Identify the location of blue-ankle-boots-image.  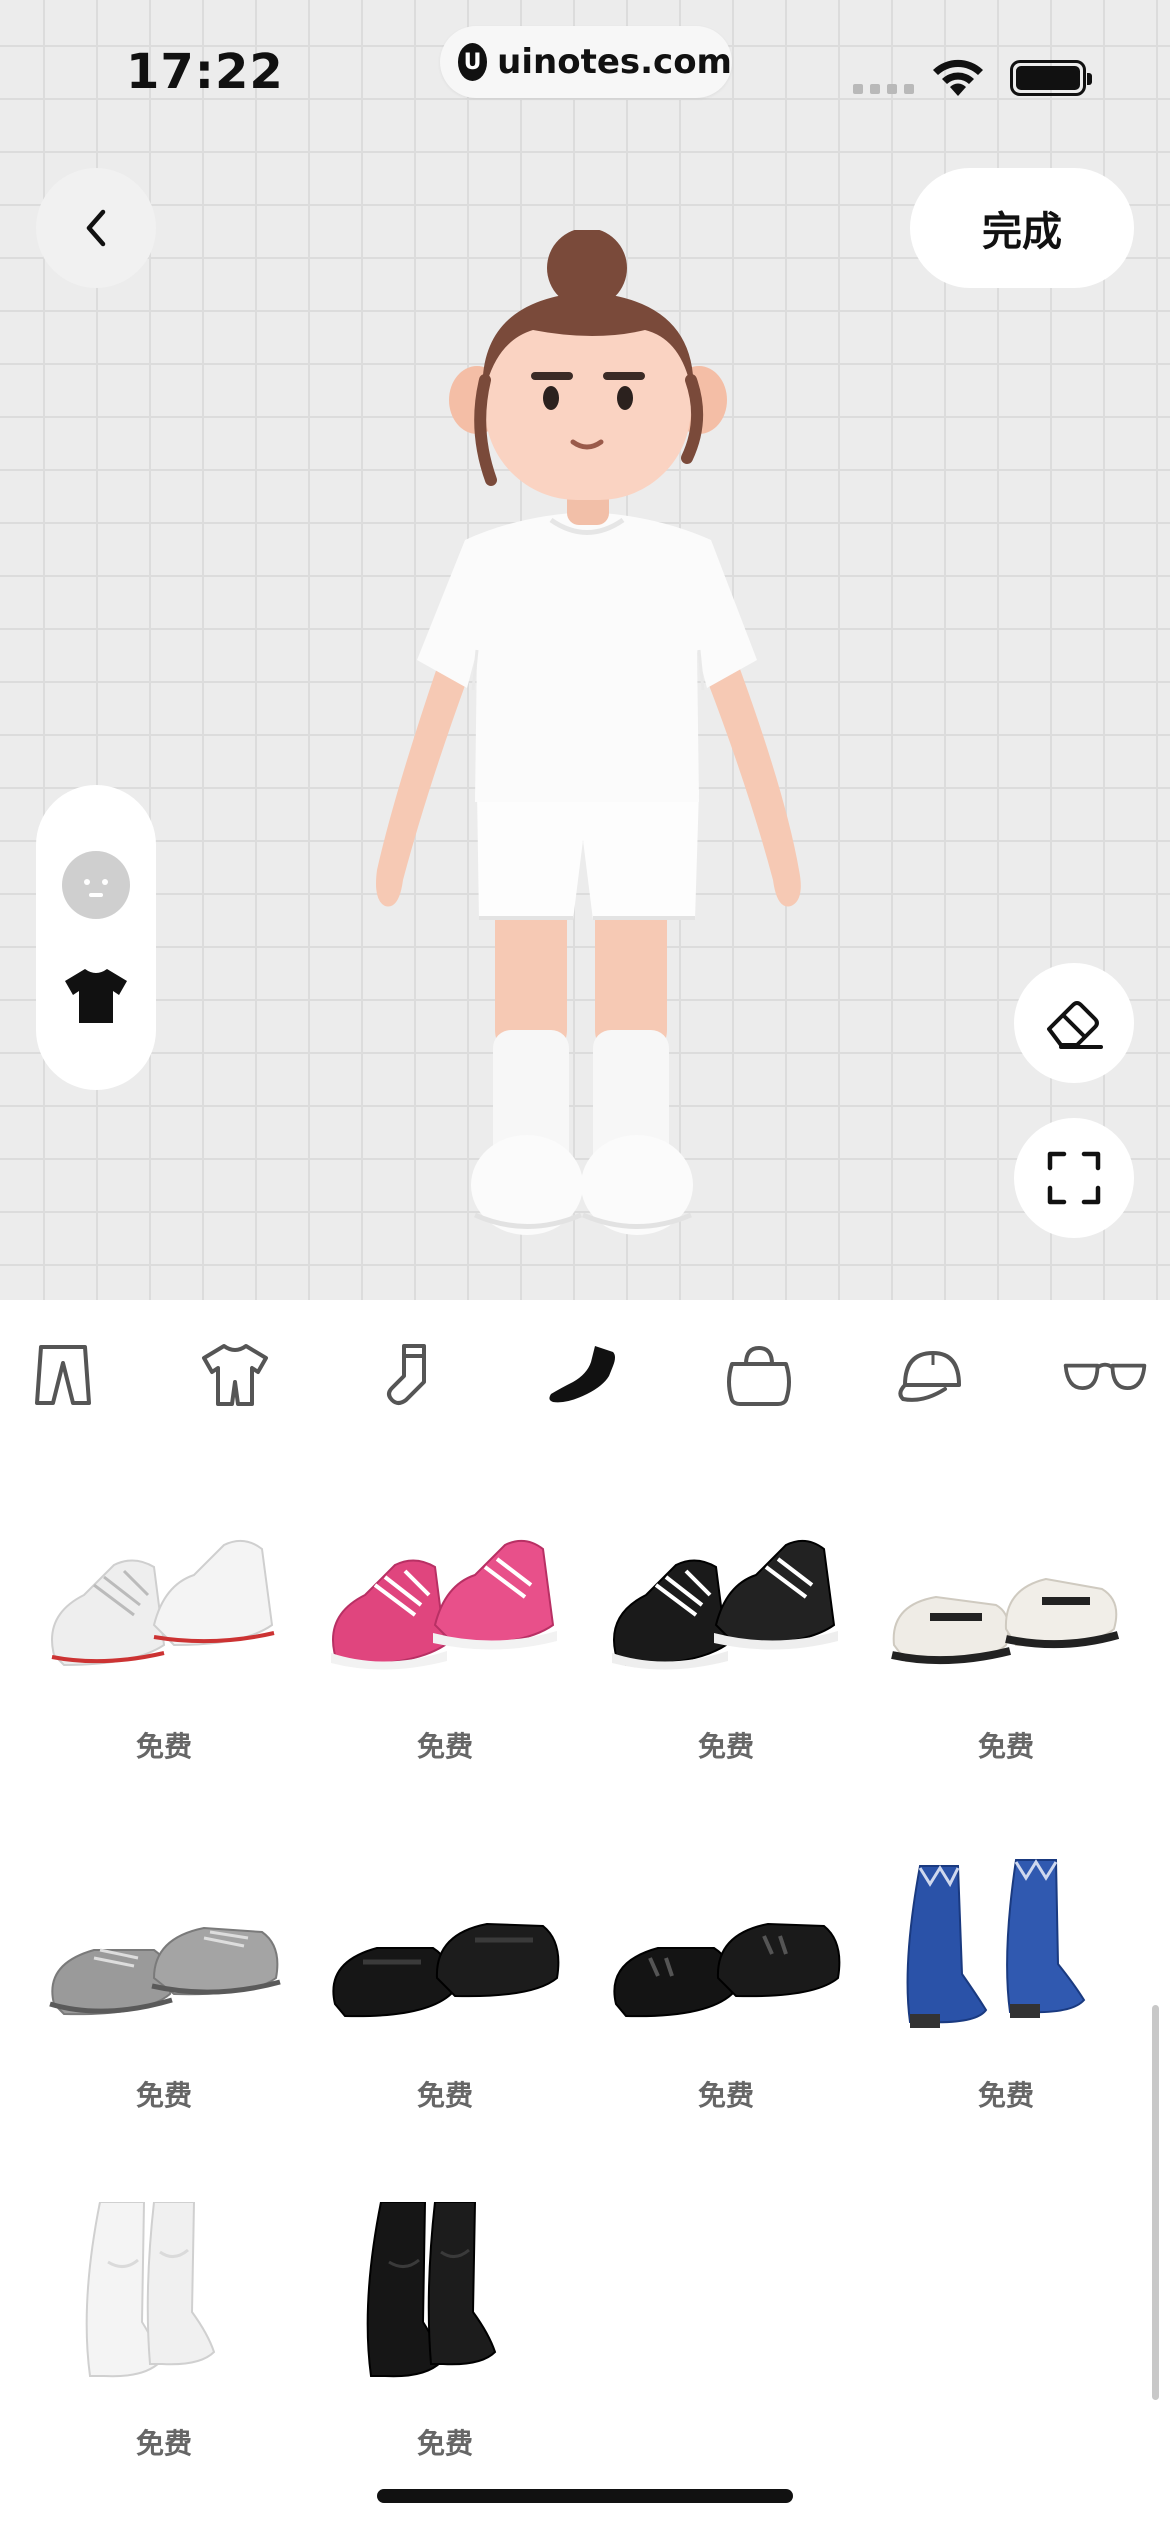
(996, 1943).